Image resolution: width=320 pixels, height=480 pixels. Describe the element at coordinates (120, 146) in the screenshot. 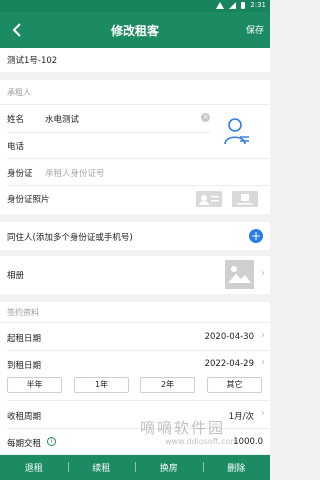

I see `phone-input` at that location.